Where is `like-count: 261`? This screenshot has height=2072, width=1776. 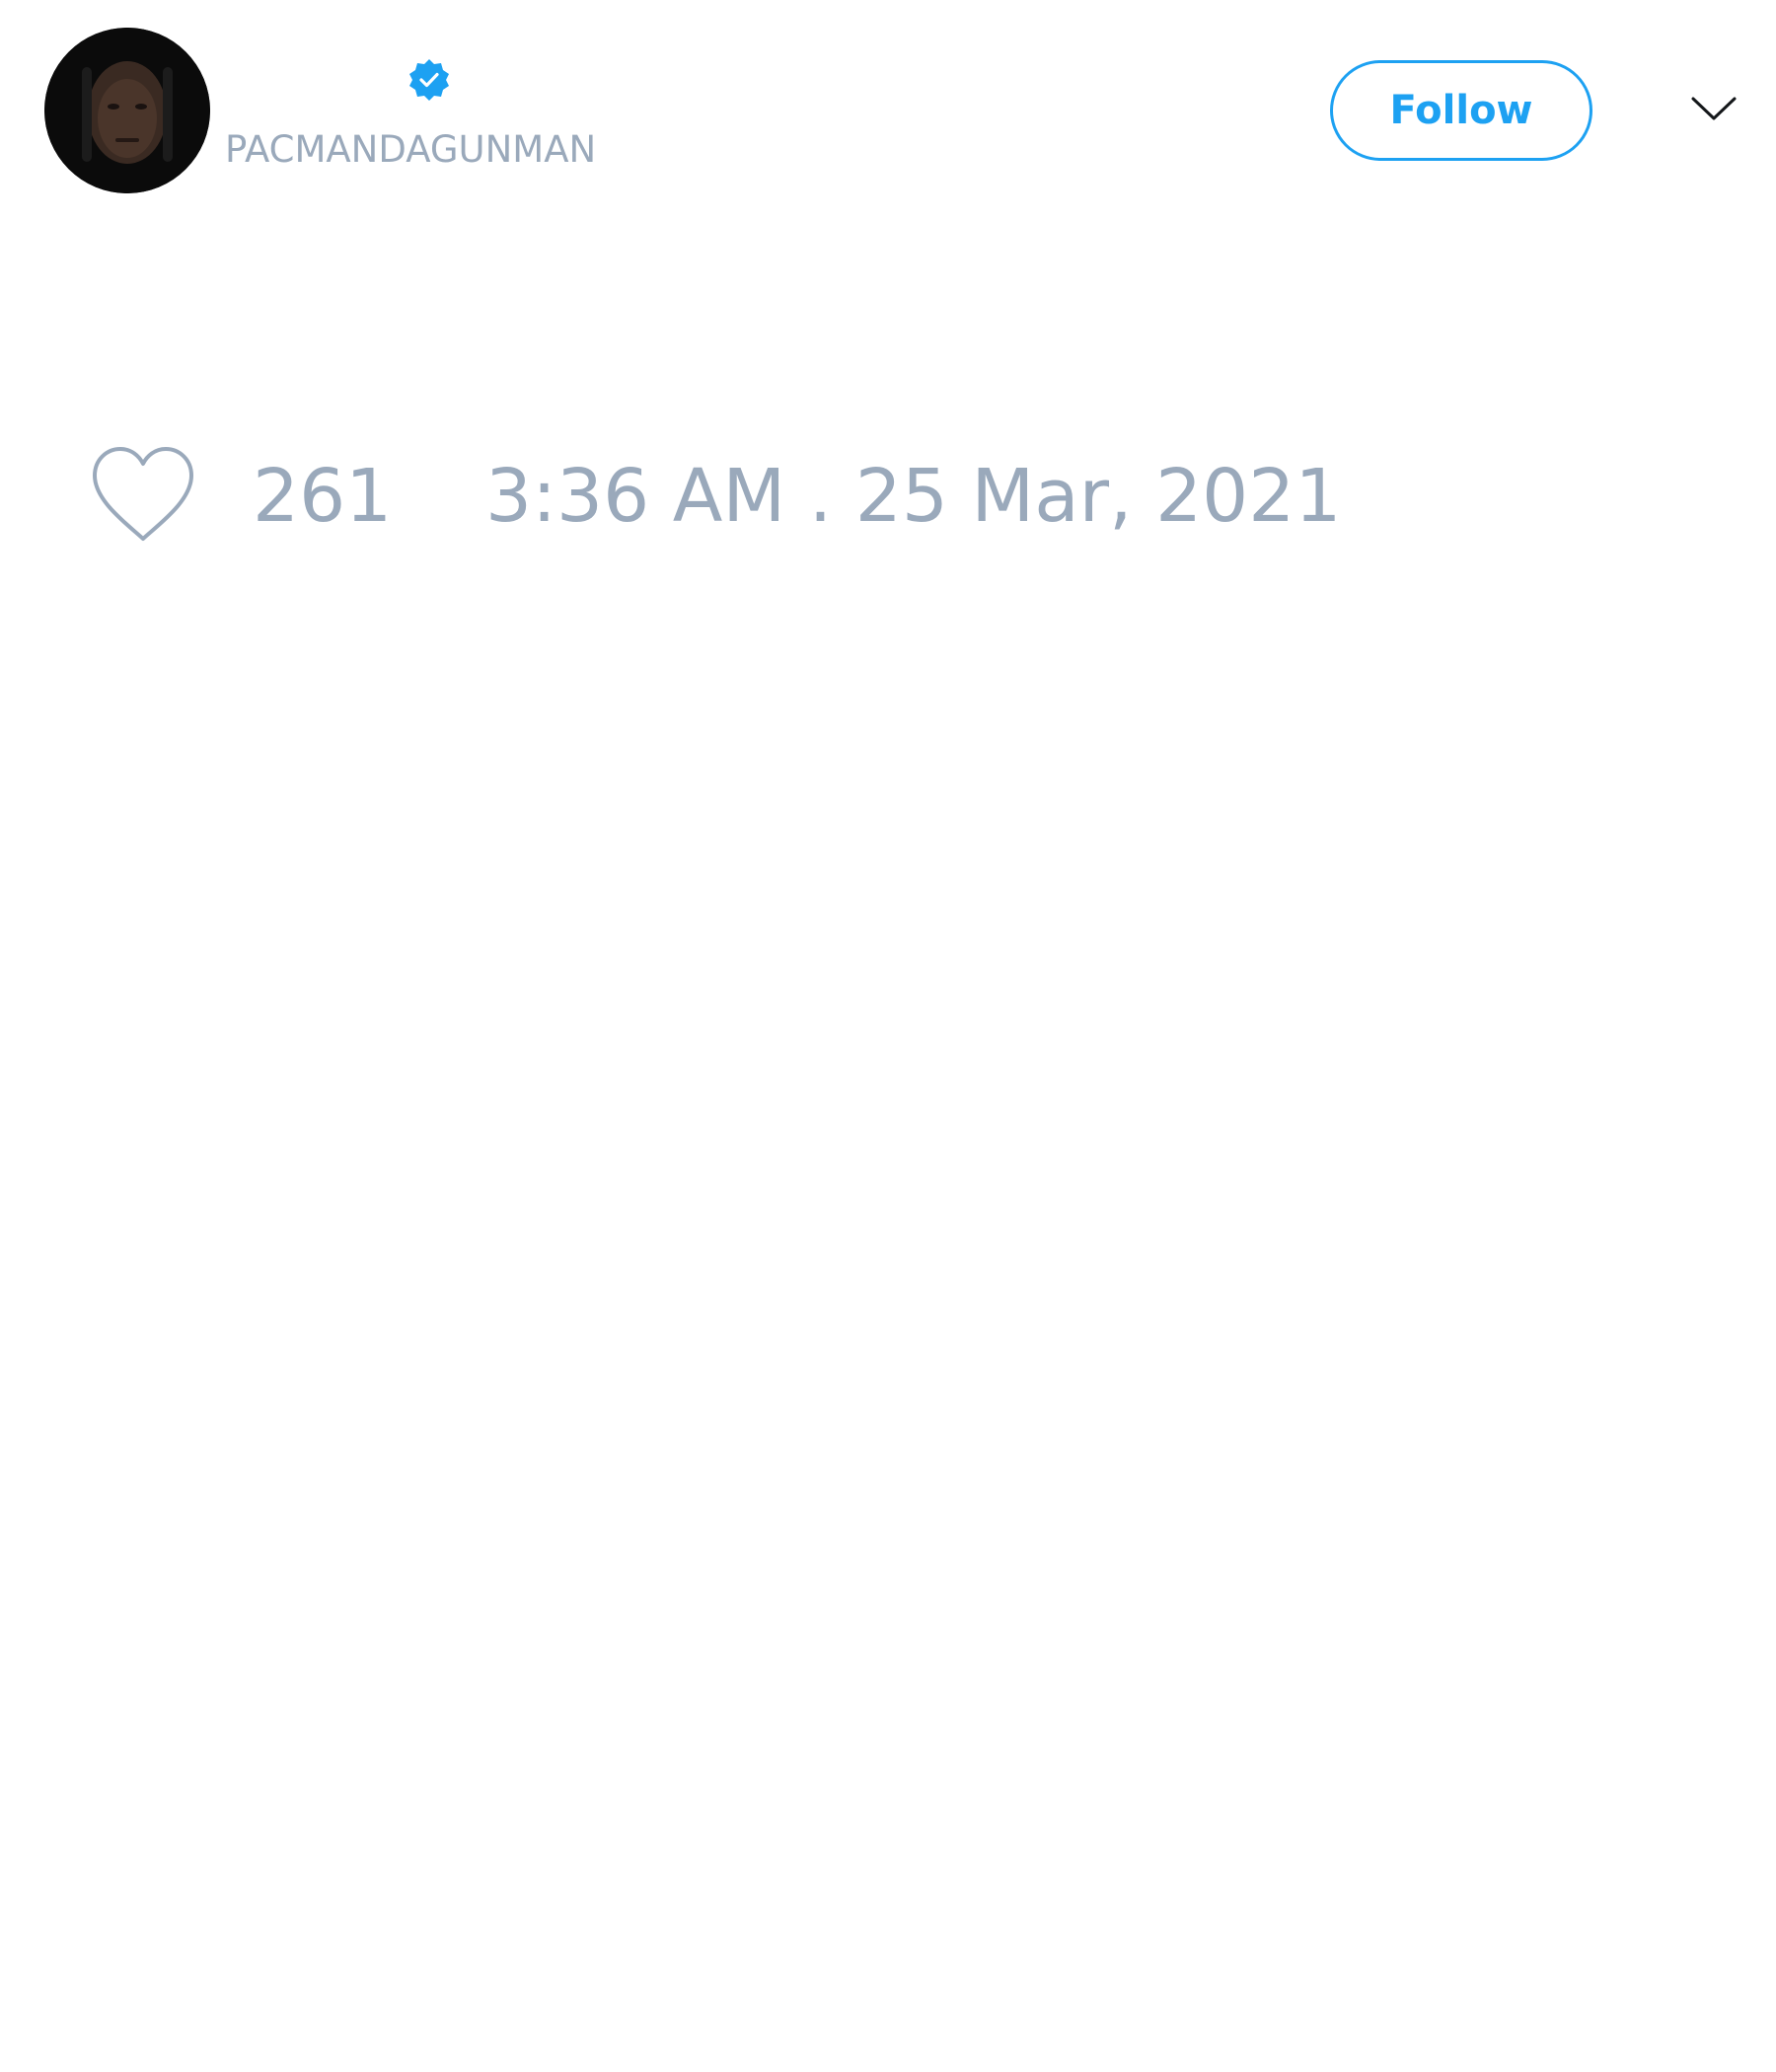 like-count: 261 is located at coordinates (323, 497).